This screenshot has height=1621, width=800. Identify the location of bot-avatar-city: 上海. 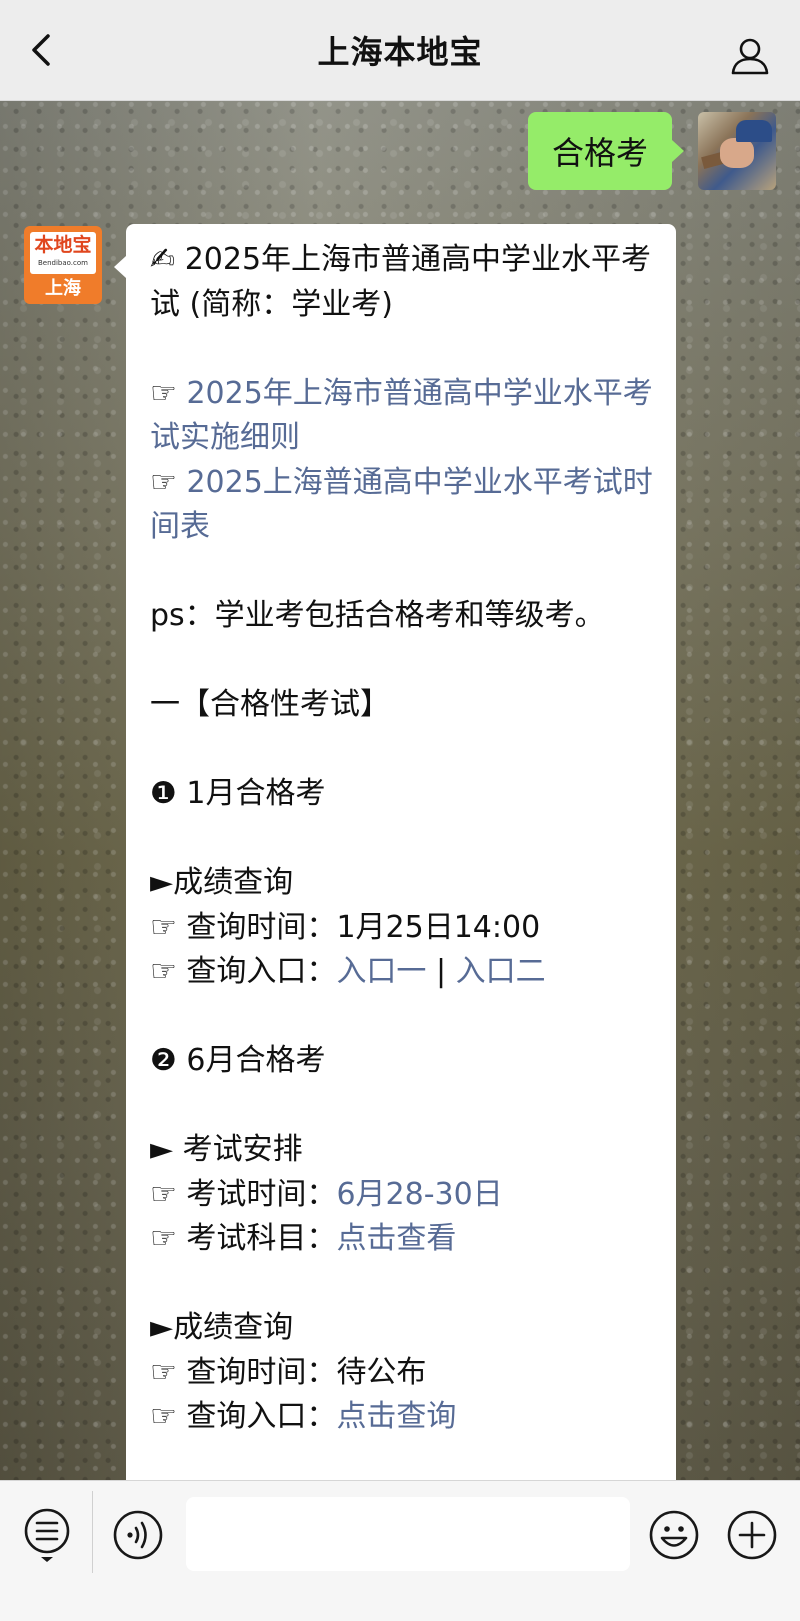
(63, 288).